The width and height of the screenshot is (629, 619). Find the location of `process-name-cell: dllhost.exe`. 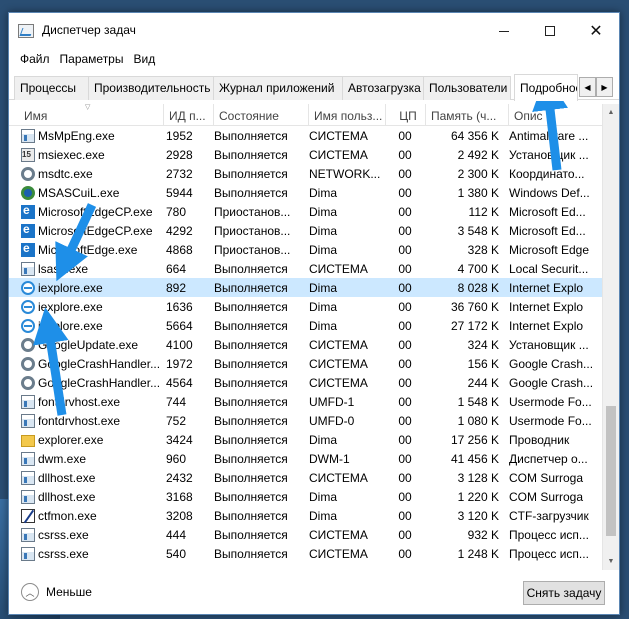

process-name-cell: dllhost.exe is located at coordinates (92, 477).